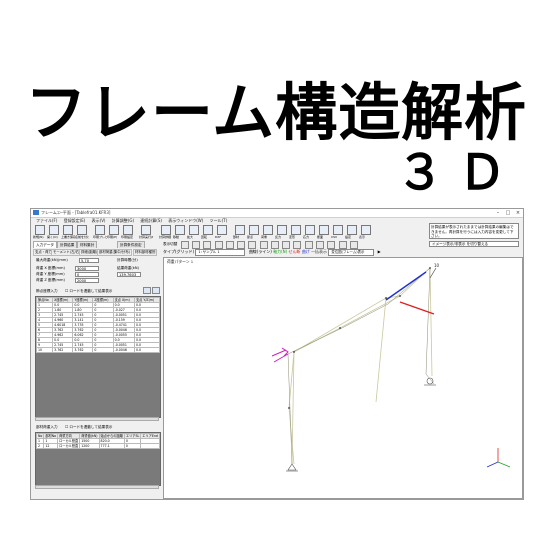 Image resolution: width=550 pixels, height=550 pixels. I want to click on tab-calc-settings: 計算条件設定, so click(131, 244).